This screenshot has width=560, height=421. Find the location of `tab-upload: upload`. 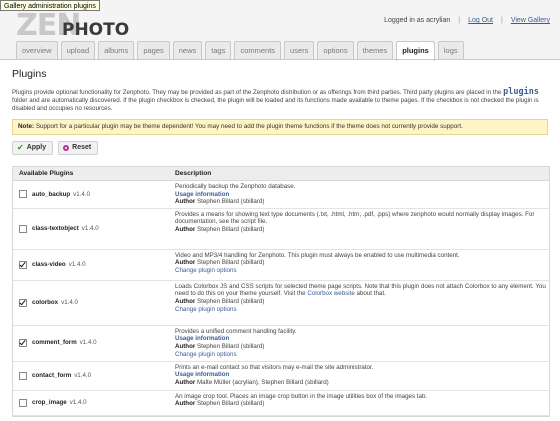

tab-upload: upload is located at coordinates (78, 50).